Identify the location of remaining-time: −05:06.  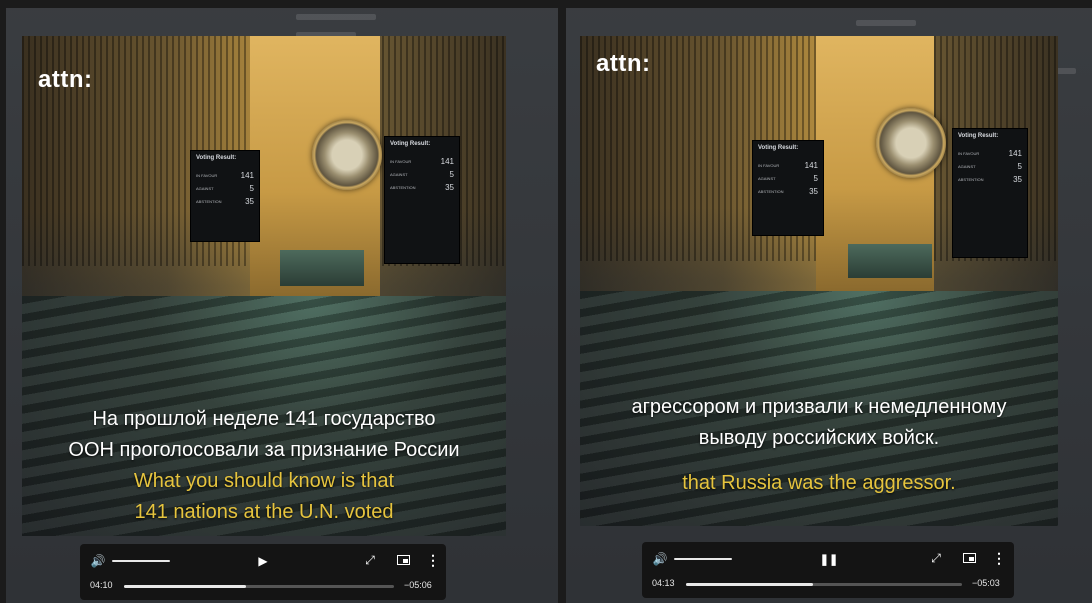
(418, 585).